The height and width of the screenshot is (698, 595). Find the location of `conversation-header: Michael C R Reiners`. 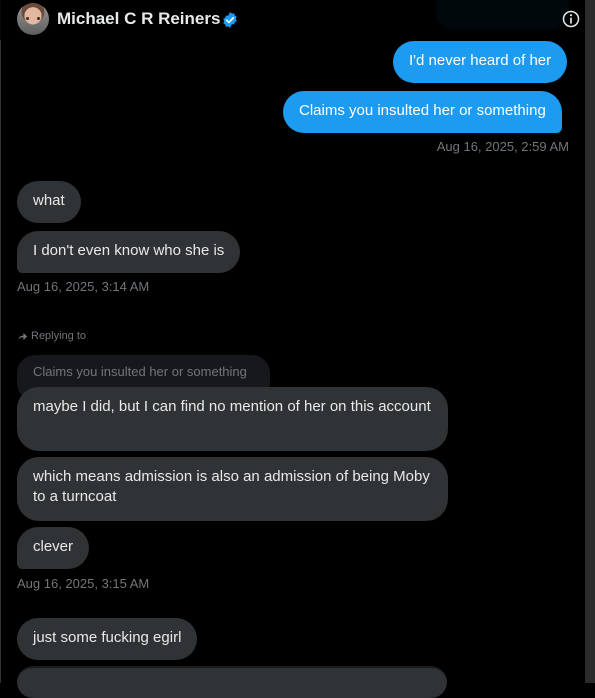

conversation-header: Michael C R Reiners is located at coordinates (292, 20).